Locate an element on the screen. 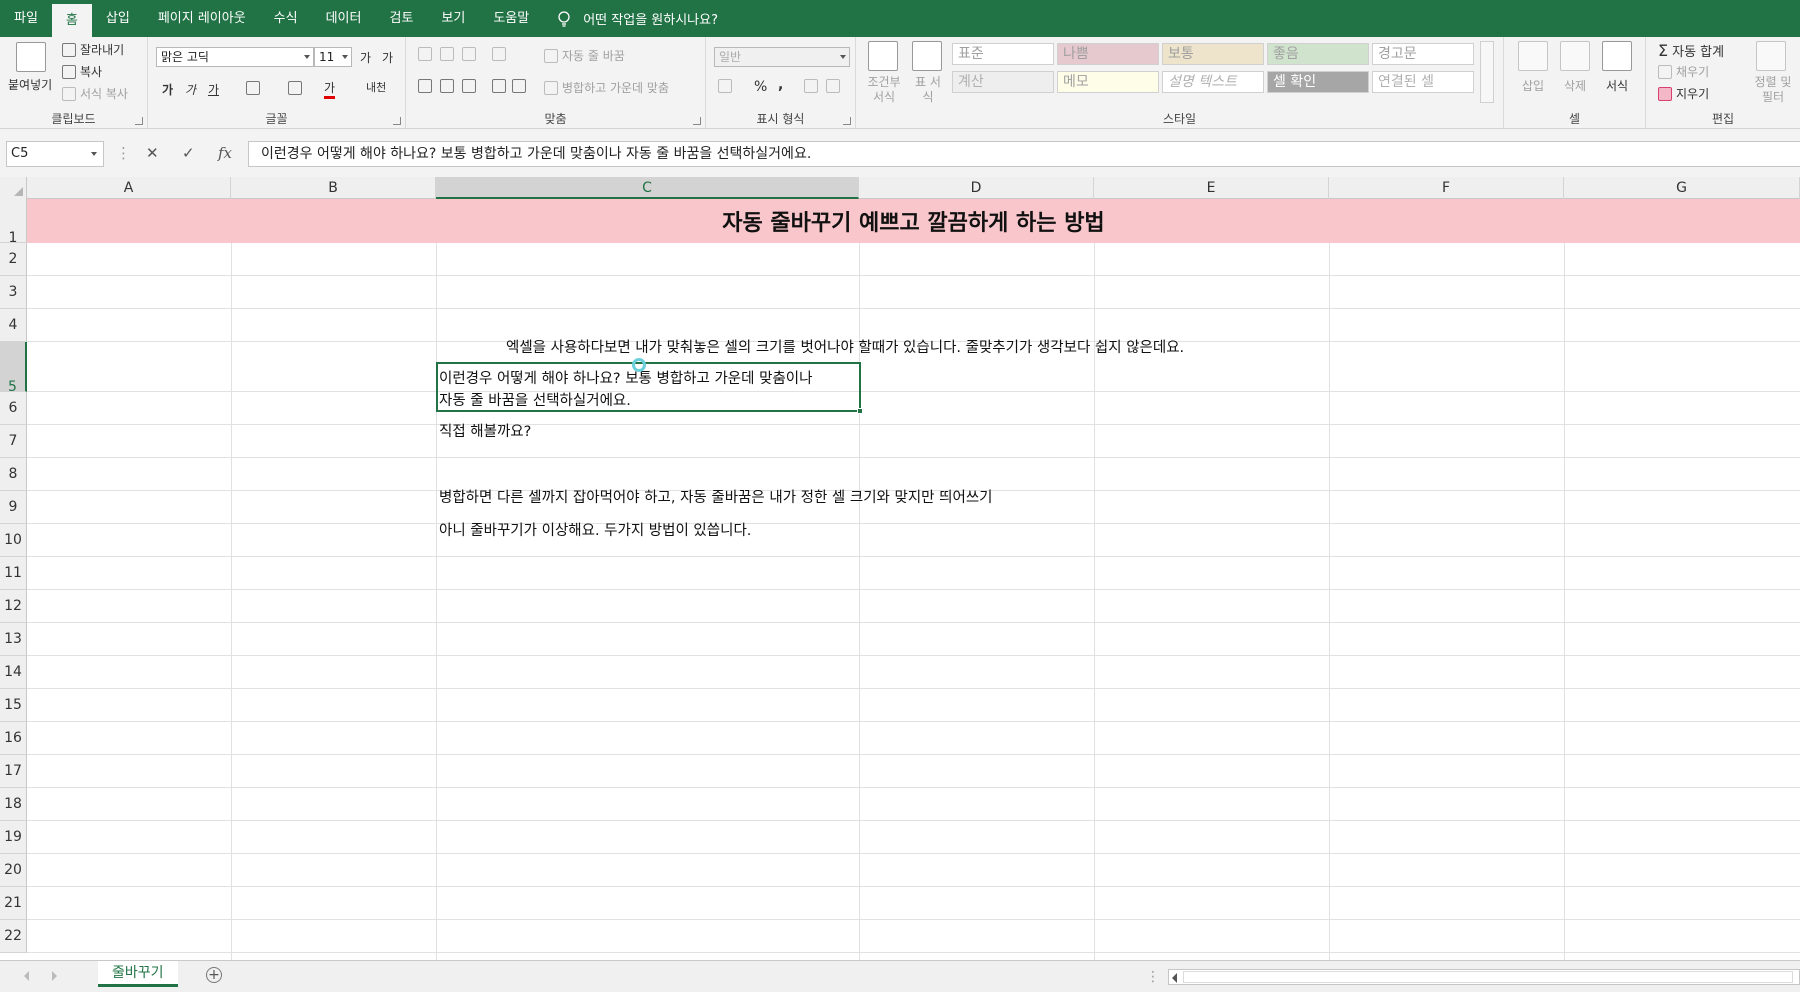 Image resolution: width=1800 pixels, height=992 pixels. sort-filter-button: 정렬 및 필터 is located at coordinates (1773, 90).